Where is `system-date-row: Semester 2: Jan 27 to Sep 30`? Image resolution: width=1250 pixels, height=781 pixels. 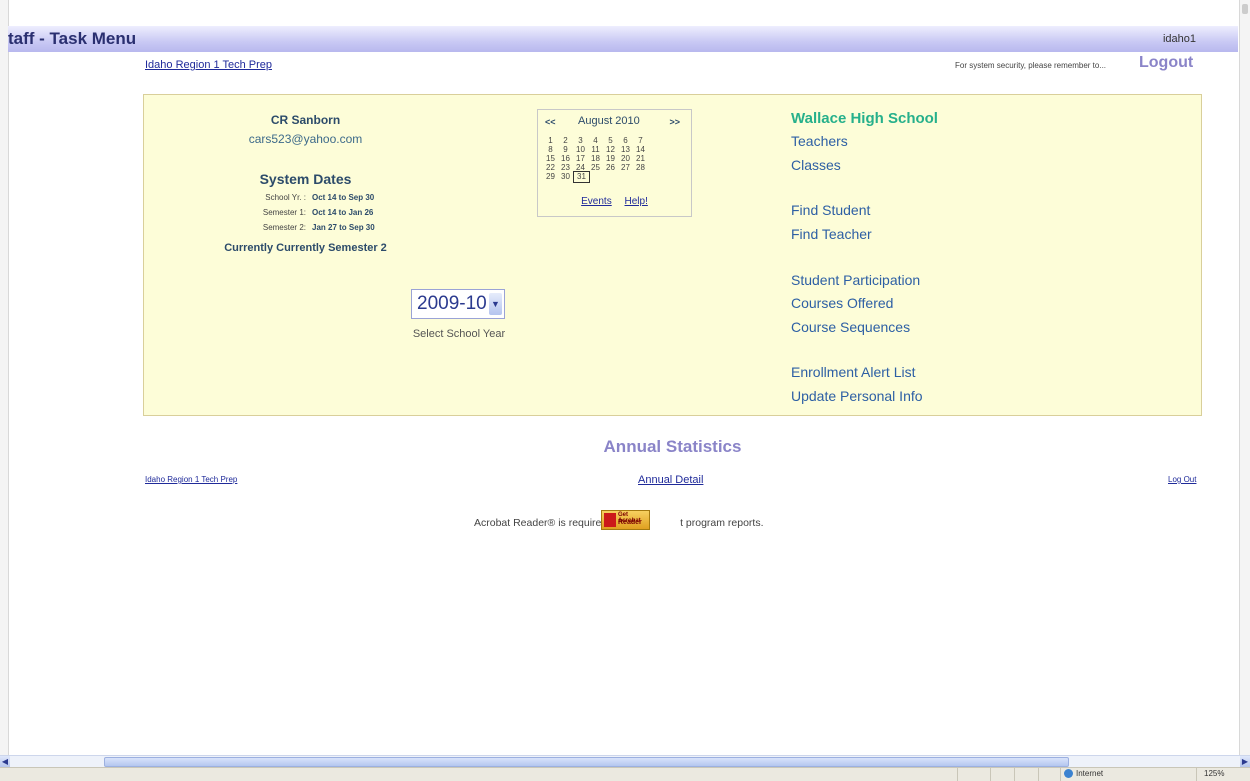
system-date-row: Semester 2: Jan 27 to Sep 30 is located at coordinates (309, 227).